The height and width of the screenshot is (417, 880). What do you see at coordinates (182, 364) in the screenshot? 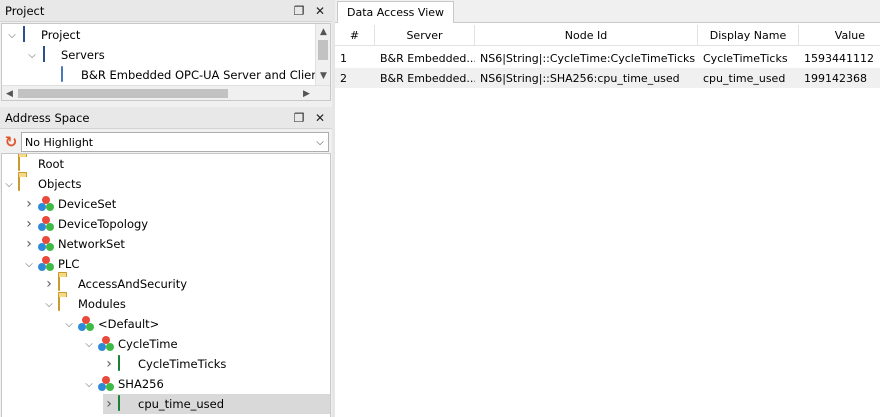
I see `tree-item-label: CycleTimeTicks` at bounding box center [182, 364].